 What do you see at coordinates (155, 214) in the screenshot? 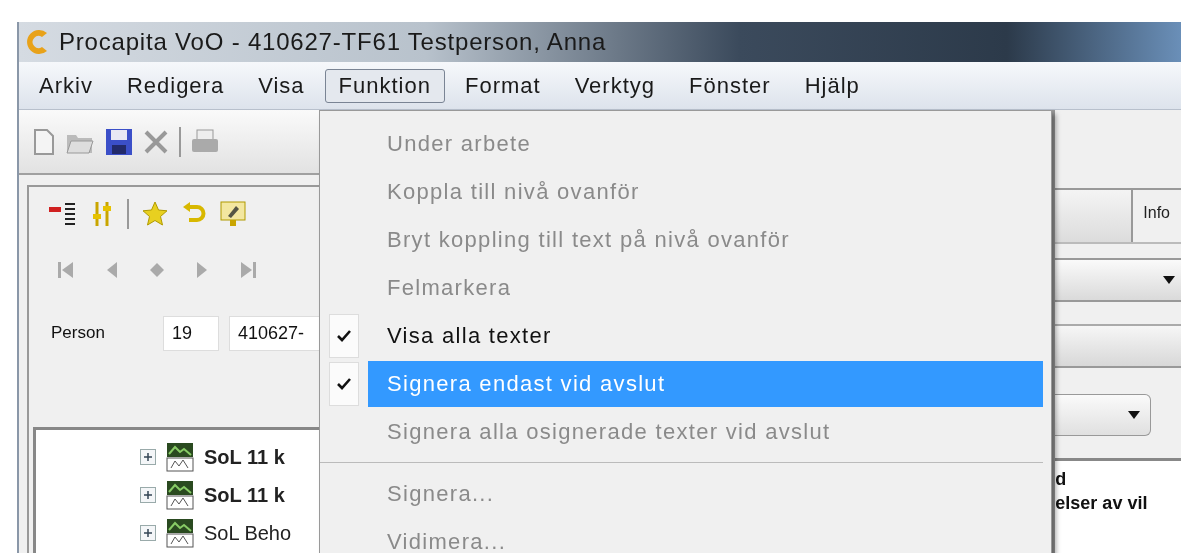
I see `star-icon` at bounding box center [155, 214].